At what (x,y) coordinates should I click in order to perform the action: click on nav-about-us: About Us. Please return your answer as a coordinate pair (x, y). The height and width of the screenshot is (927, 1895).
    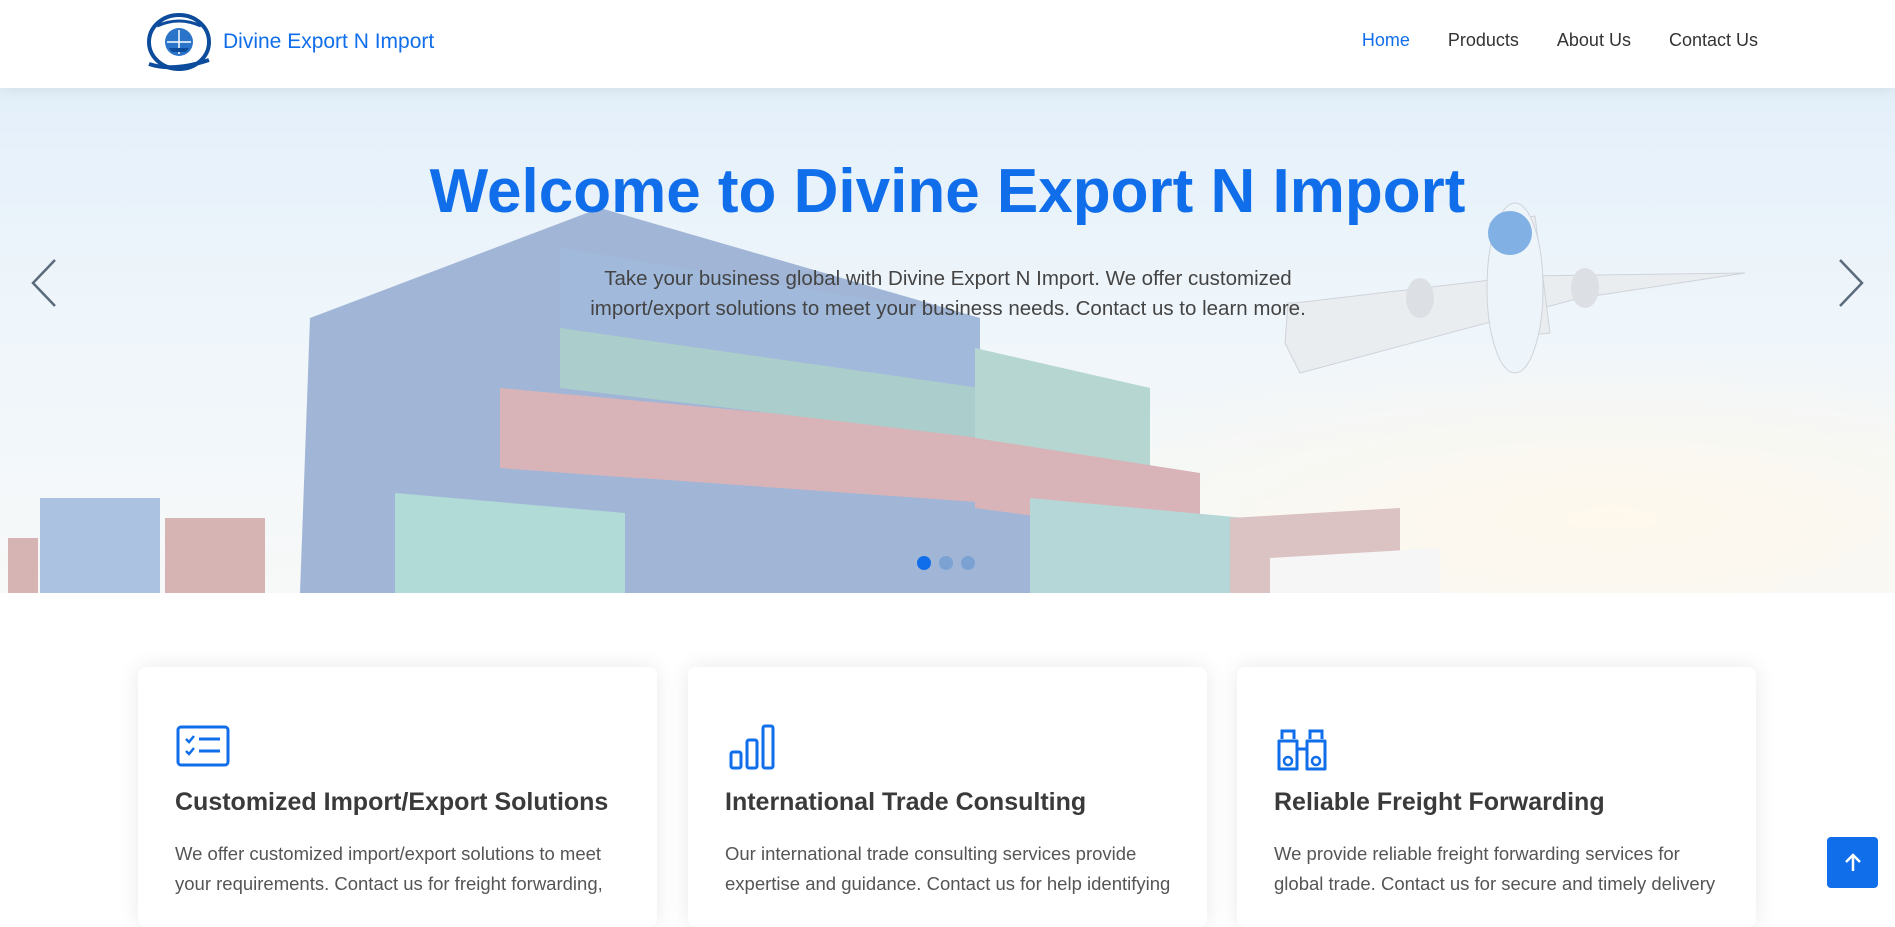
    Looking at the image, I should click on (1594, 40).